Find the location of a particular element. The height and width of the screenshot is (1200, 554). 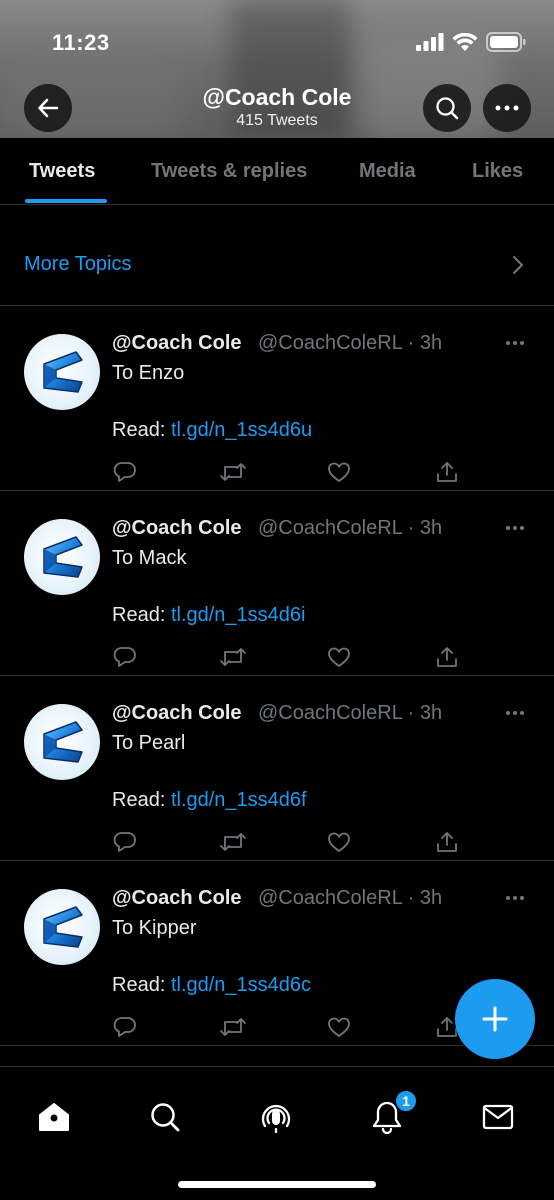

more-topics-row: More Topics is located at coordinates (277, 255).